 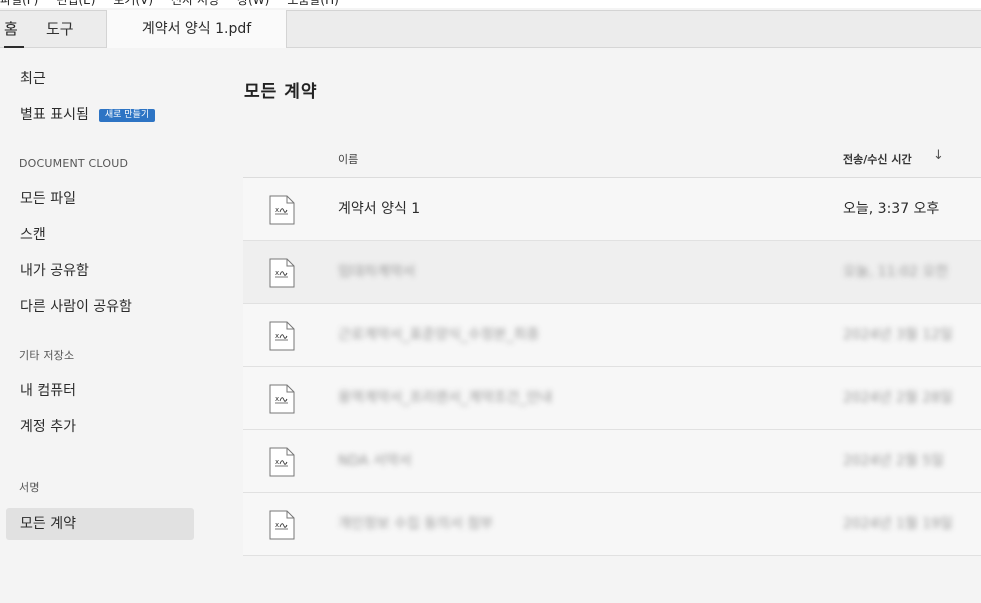 I want to click on agreement-name: NDA 서약서, so click(x=375, y=461).